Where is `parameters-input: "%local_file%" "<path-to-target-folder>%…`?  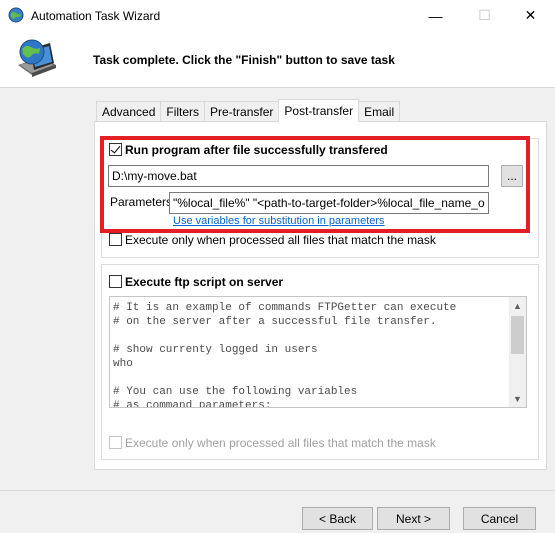
parameters-input: "%local_file%" "<path-to-target-folder>%… is located at coordinates (329, 203).